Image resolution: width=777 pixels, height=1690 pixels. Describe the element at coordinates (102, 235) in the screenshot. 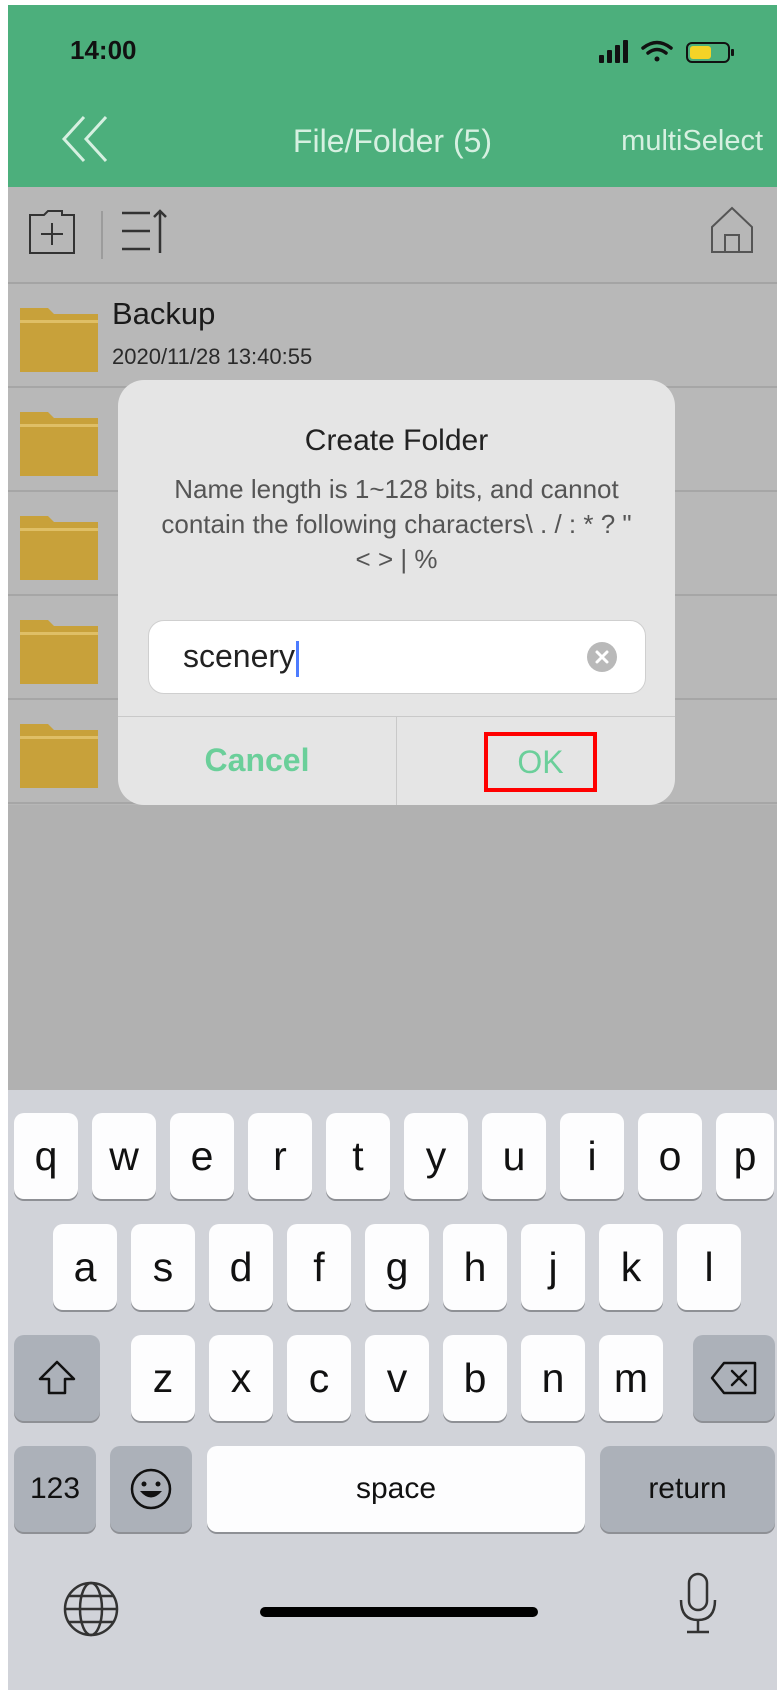

I see `toolbar-divider` at that location.